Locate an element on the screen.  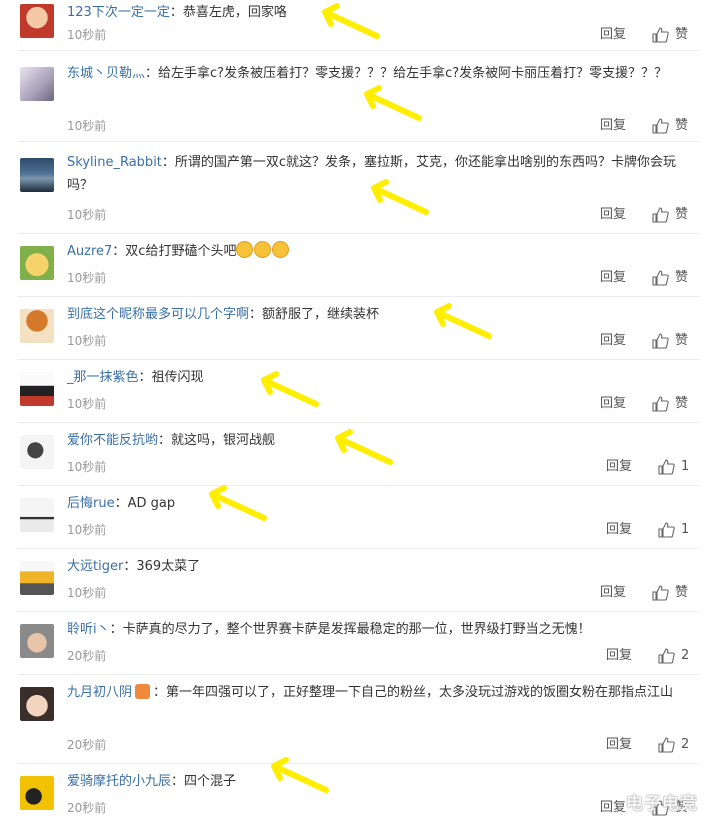
comment-item: 爱骑摩托的小九辰：四个混子 20秒前 回复 赞 is located at coordinates (355, 793).